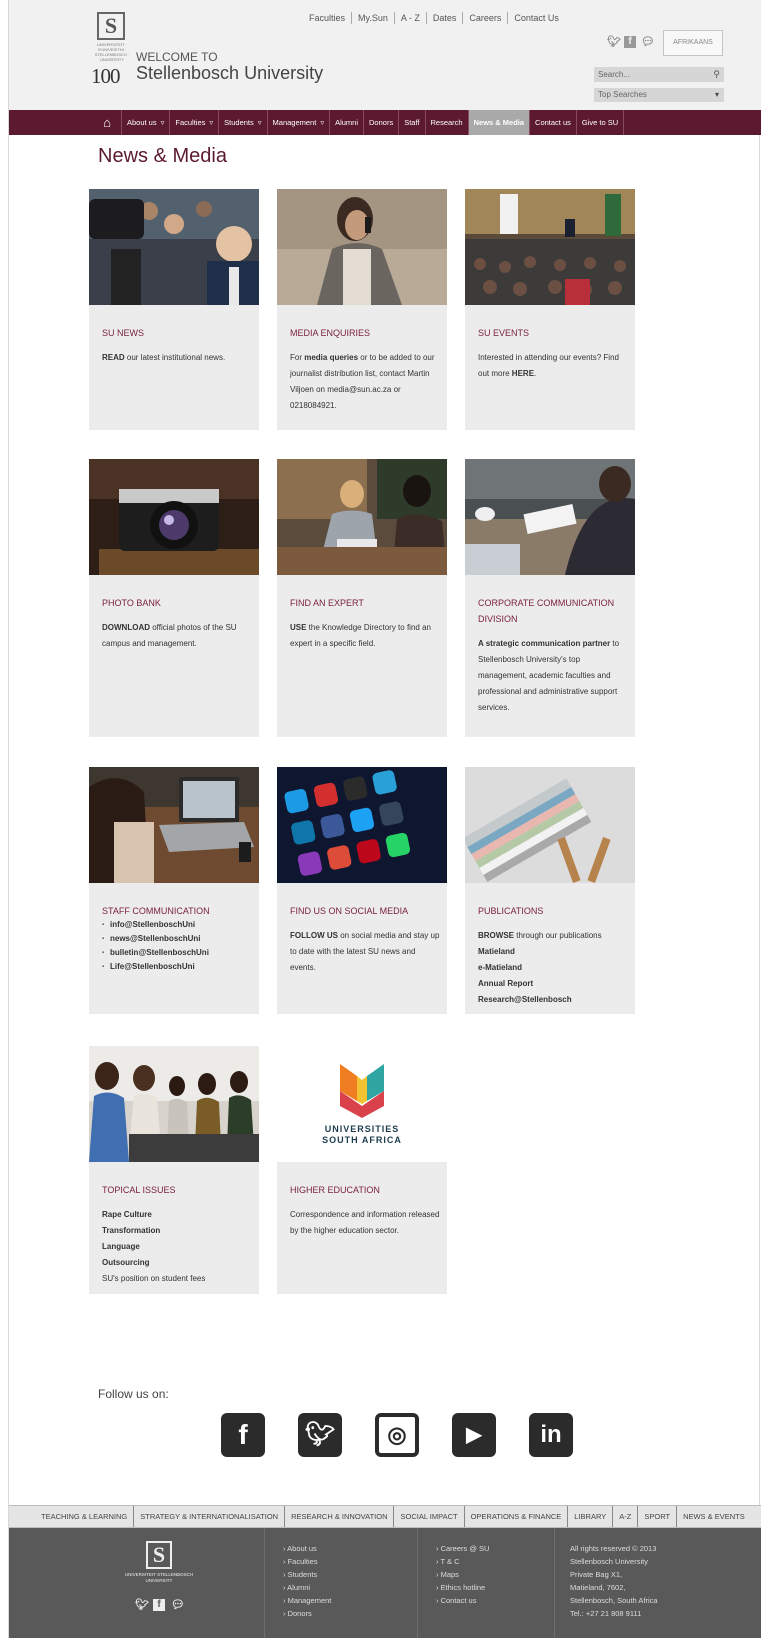 This screenshot has width=768, height=1638. What do you see at coordinates (411, 18) in the screenshot?
I see `top-link-a-z: A - Z` at bounding box center [411, 18].